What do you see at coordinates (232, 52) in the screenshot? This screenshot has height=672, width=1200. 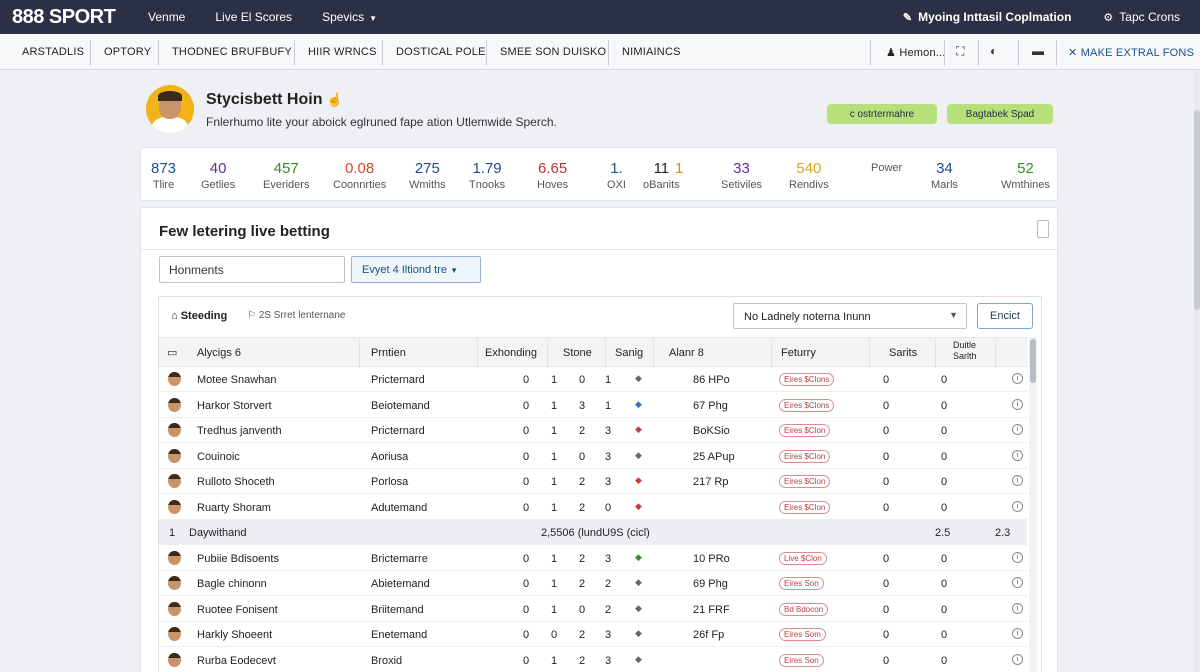 I see `subnav-item-3: THODNEC BRUFBUFY` at bounding box center [232, 52].